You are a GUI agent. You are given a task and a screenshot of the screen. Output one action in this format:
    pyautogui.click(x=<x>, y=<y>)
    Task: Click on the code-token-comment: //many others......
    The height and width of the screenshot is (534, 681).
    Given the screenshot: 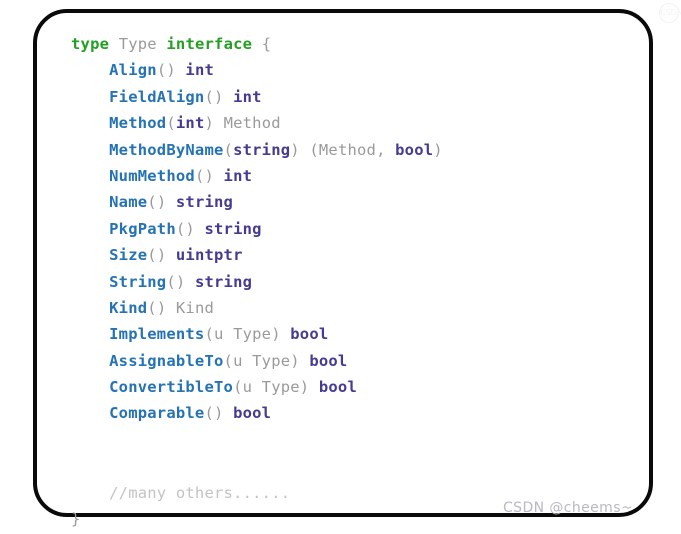 What is the action you would take?
    pyautogui.click(x=200, y=492)
    